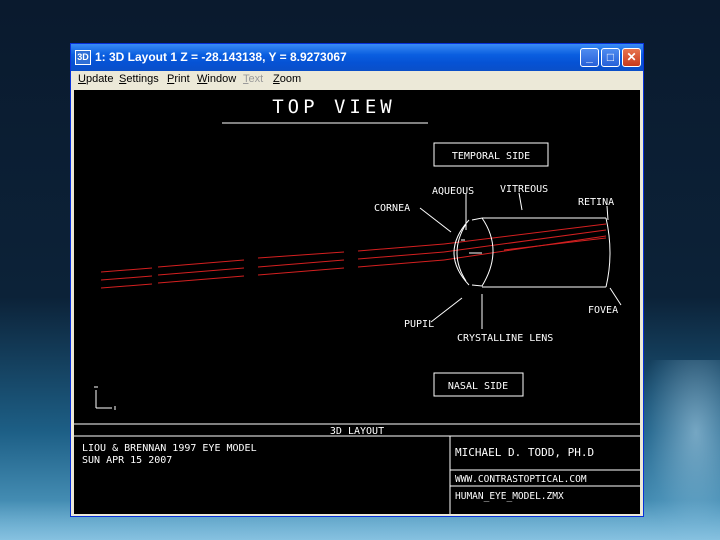 Image resolution: width=720 pixels, height=540 pixels. Describe the element at coordinates (631, 57) in the screenshot. I see `close-button: ✕` at that location.